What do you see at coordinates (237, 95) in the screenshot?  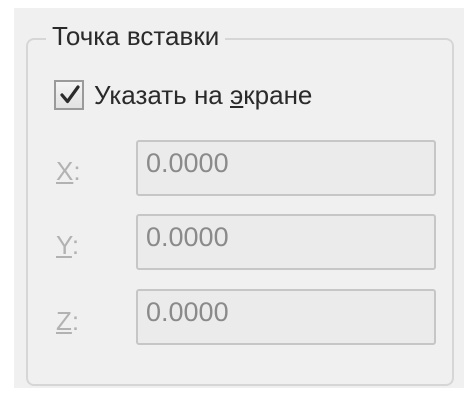 I see `mnemonic-letter: э` at bounding box center [237, 95].